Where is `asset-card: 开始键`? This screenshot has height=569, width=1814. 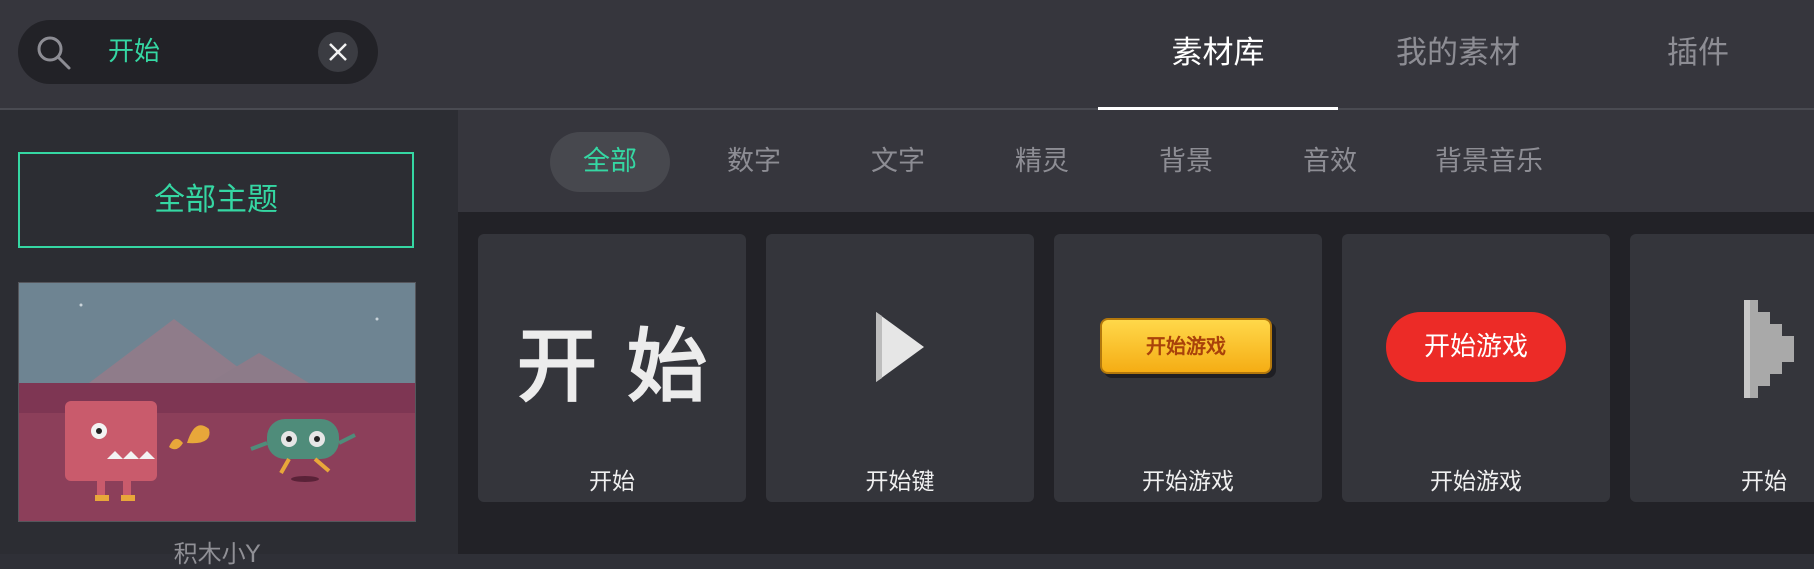 asset-card: 开始键 is located at coordinates (900, 368).